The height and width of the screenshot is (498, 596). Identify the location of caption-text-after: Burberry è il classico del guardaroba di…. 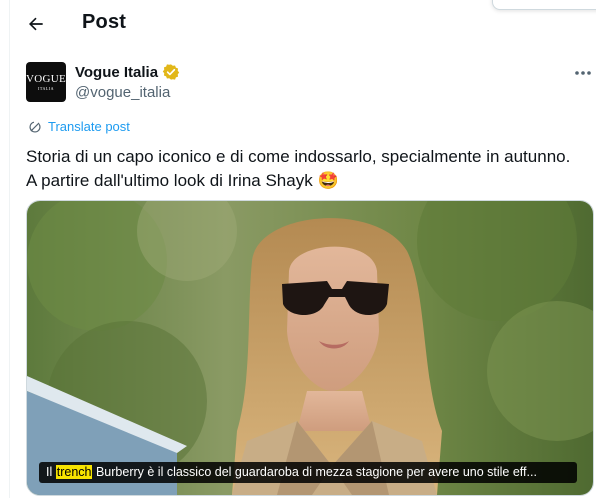
(314, 472).